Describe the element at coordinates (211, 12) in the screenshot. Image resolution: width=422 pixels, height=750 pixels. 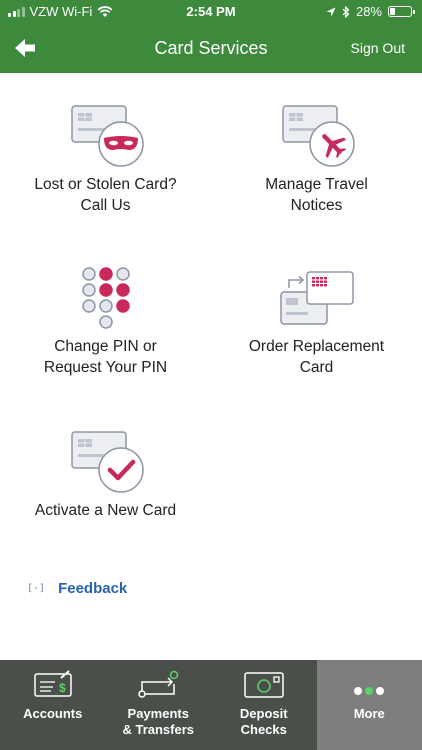
I see `status-bar: VZW Wi-Fi 2:54 PM 28%` at that location.